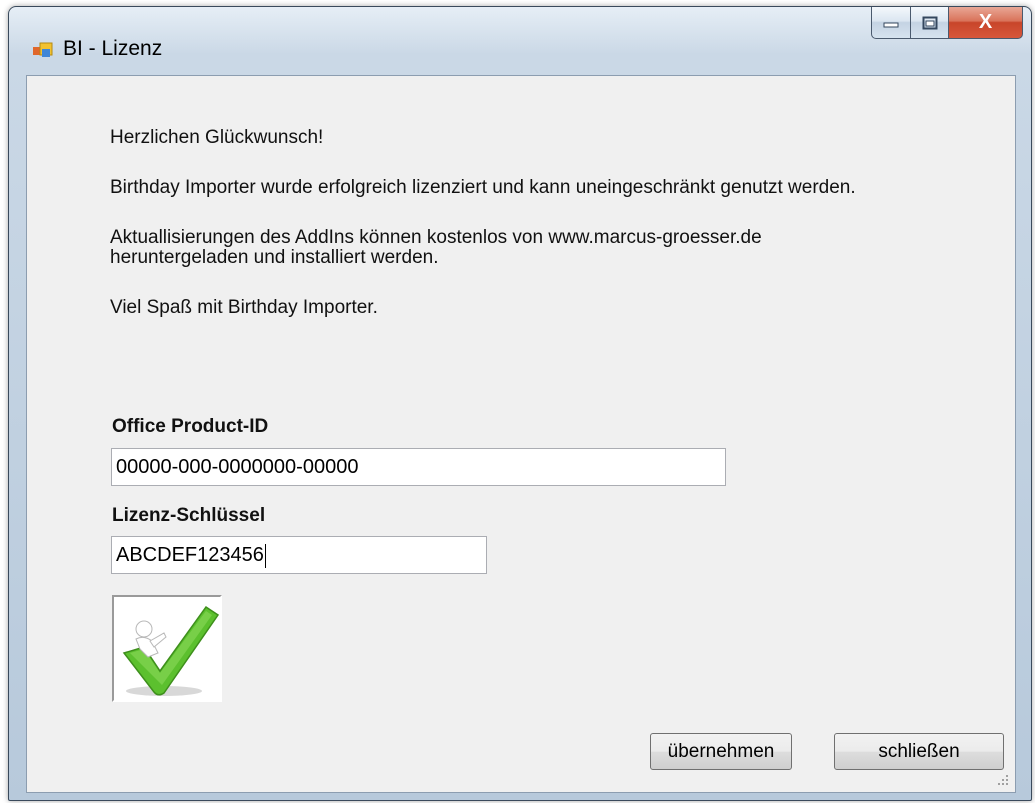 This screenshot has height=803, width=1035. I want to click on window-title: BI - Lizenz, so click(113, 48).